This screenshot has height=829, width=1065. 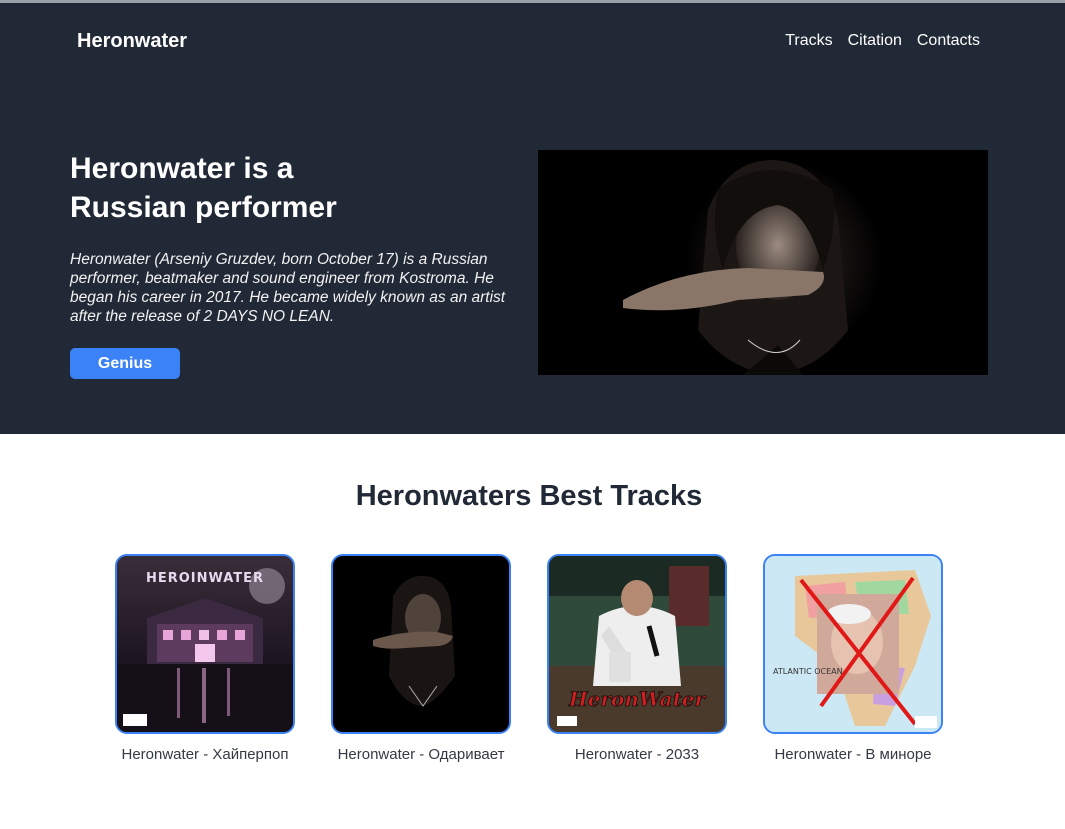 What do you see at coordinates (529, 496) in the screenshot?
I see `tracks-section-title: Heronwaters Best Tracks` at bounding box center [529, 496].